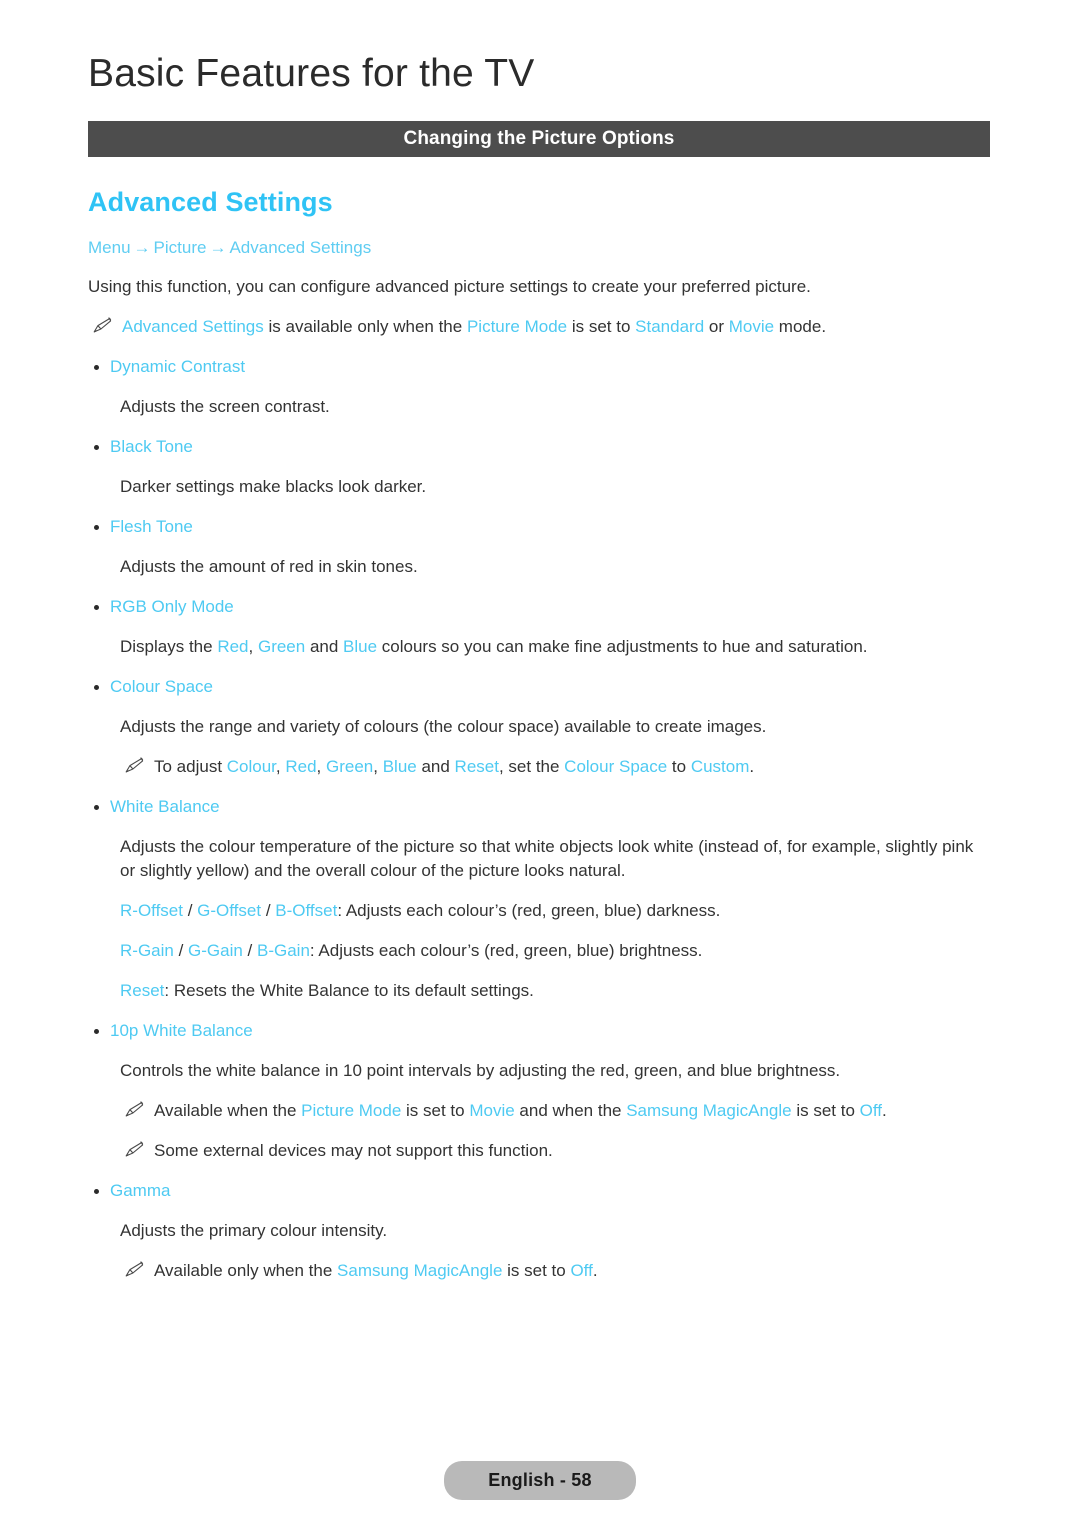  I want to click on desc-text: Displays the, so click(169, 646).